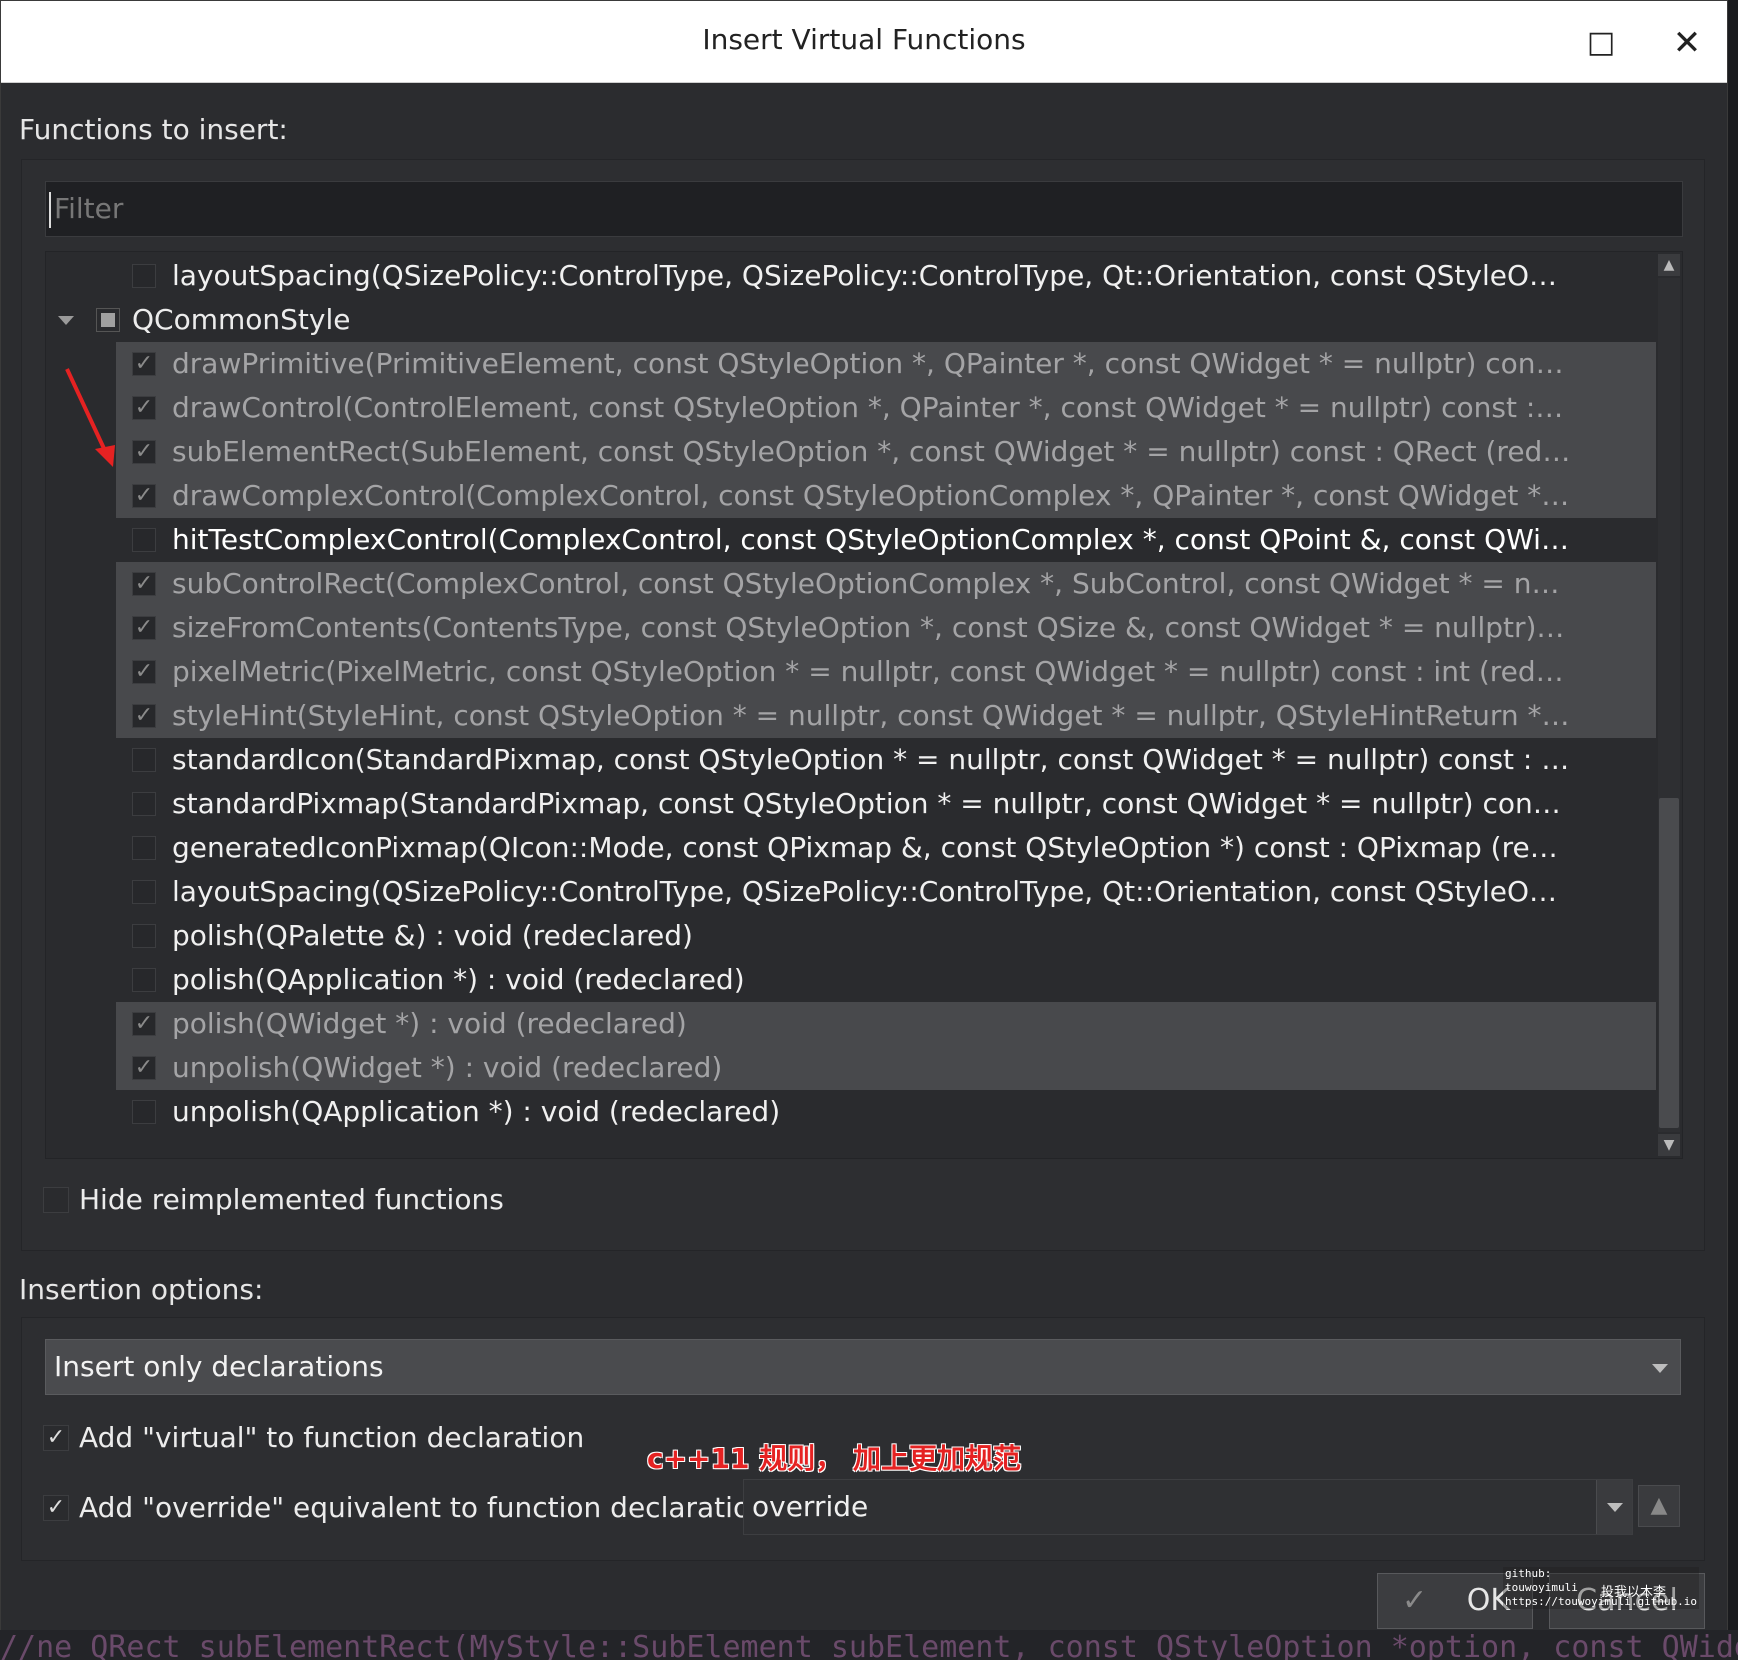 The image size is (1738, 1660). Describe the element at coordinates (108, 320) in the screenshot. I see `group-checkbox` at that location.